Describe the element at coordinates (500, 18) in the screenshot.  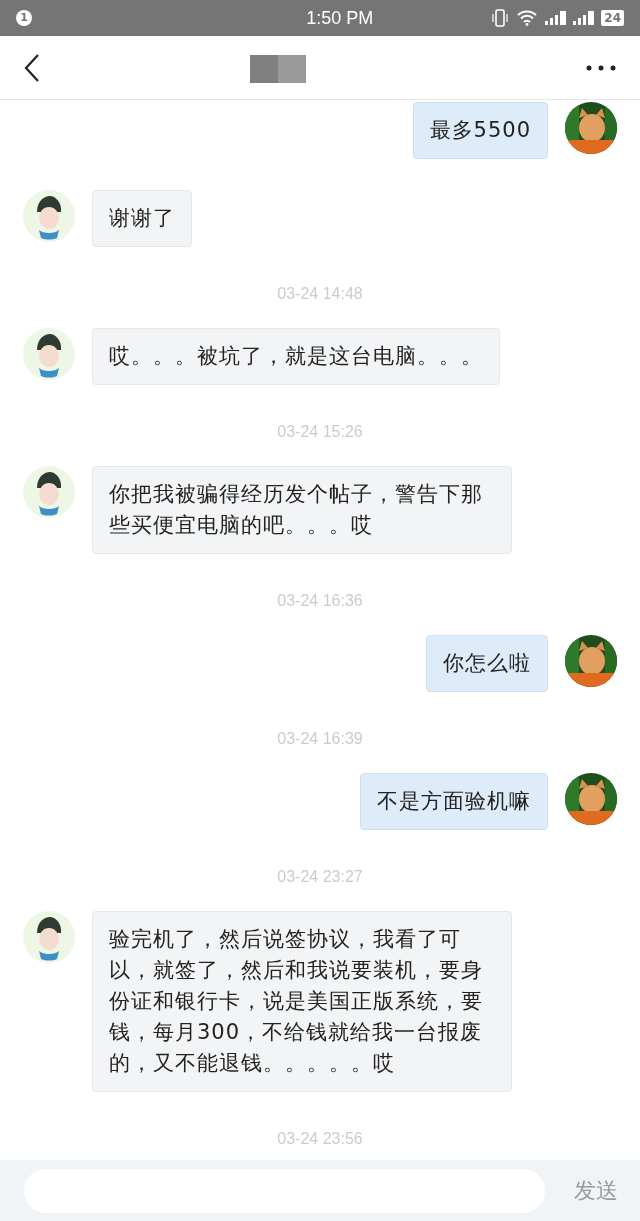
I see `vibrate-icon` at that location.